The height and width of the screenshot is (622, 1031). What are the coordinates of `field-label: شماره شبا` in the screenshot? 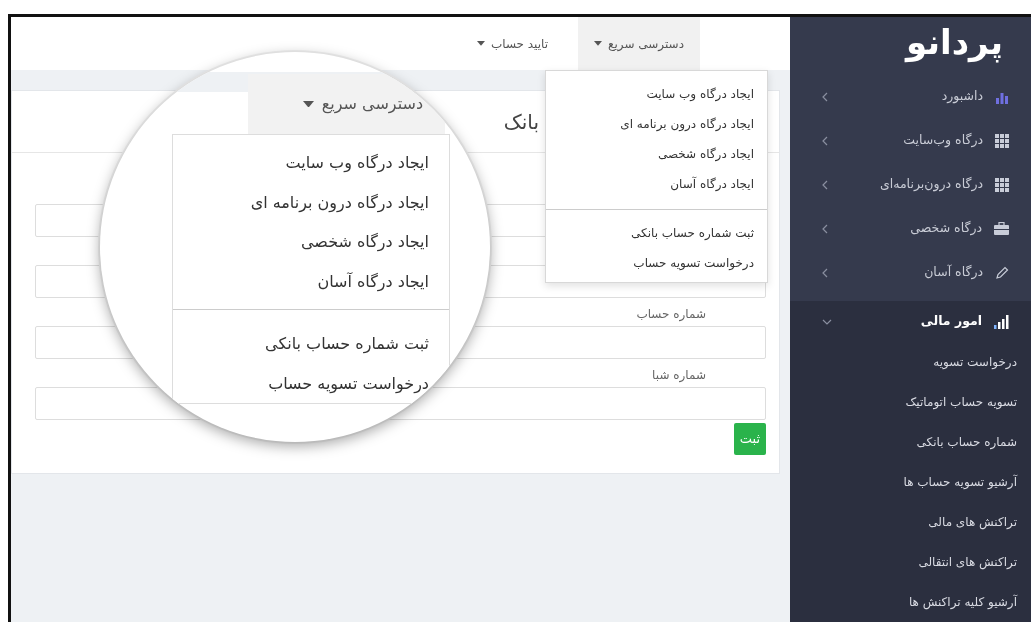 It's located at (679, 376).